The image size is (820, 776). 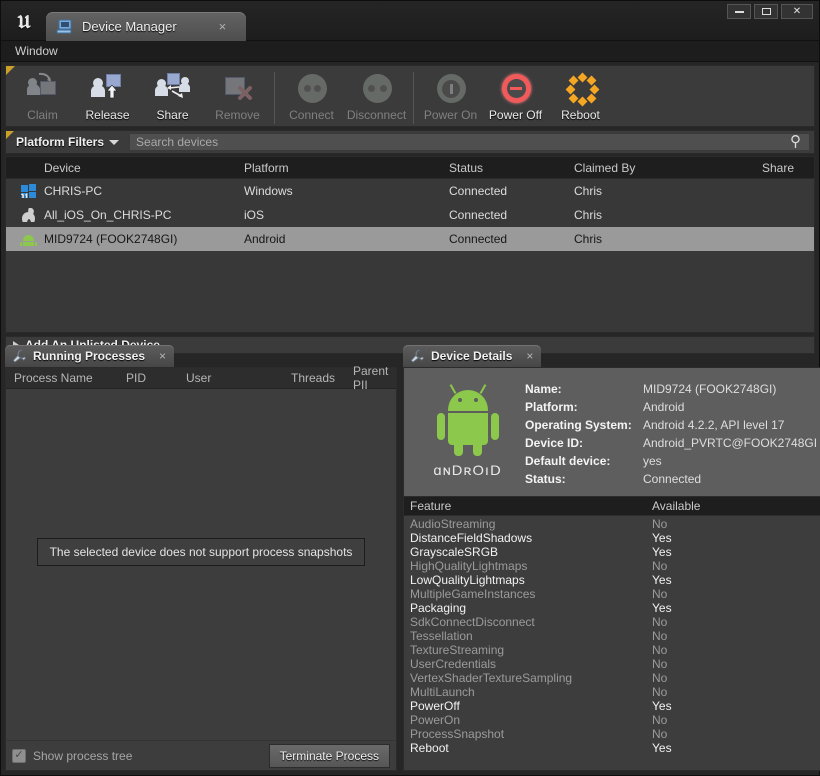 What do you see at coordinates (237, 97) in the screenshot?
I see `remove-button: Remove` at bounding box center [237, 97].